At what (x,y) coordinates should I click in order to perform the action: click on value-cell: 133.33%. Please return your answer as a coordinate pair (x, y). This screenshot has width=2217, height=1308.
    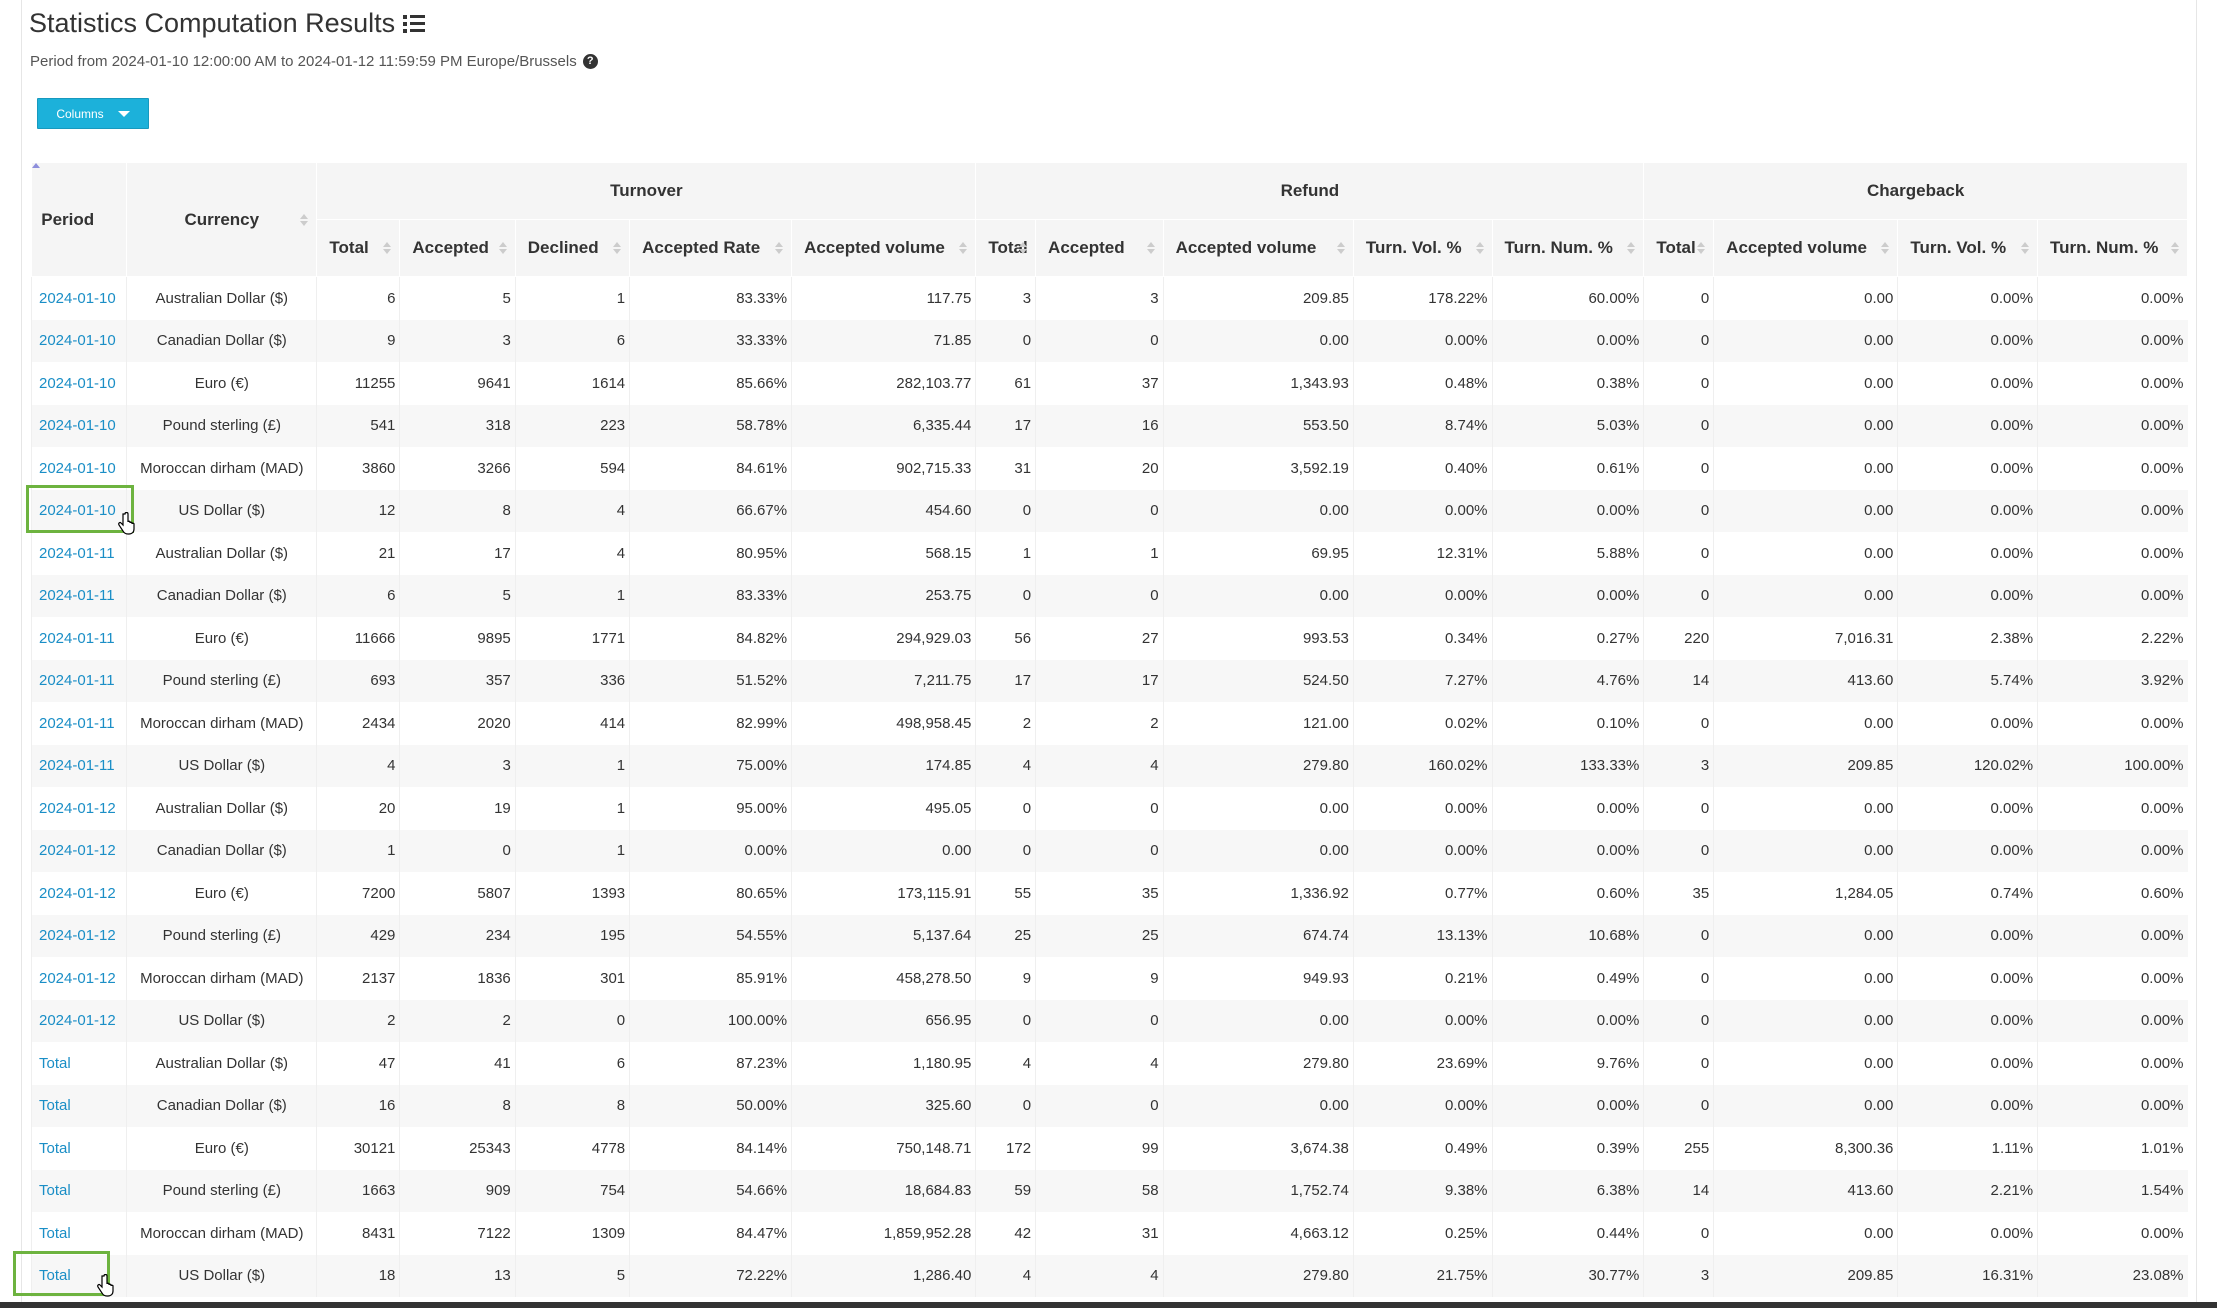
    Looking at the image, I should click on (1567, 765).